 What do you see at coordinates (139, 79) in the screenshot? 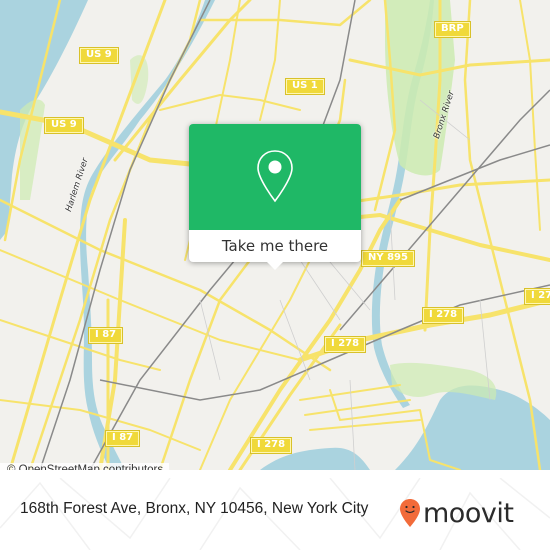
I see `park-small` at bounding box center [139, 79].